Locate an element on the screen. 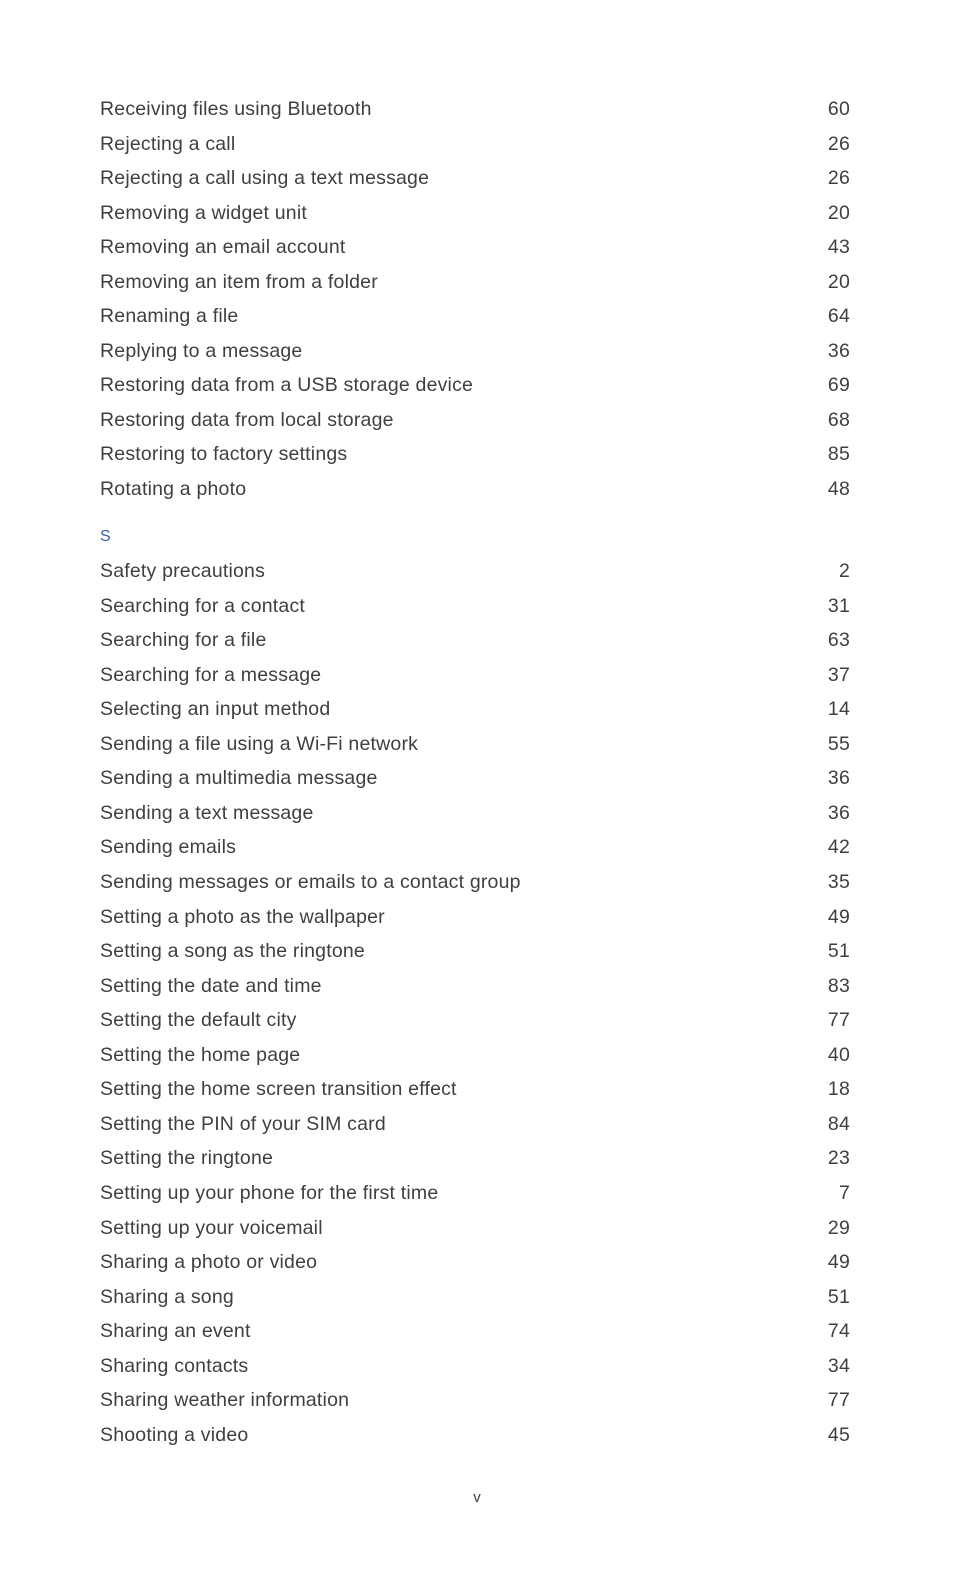 This screenshot has width=954, height=1577. index-entry-page-number: 43 is located at coordinates (838, 247).